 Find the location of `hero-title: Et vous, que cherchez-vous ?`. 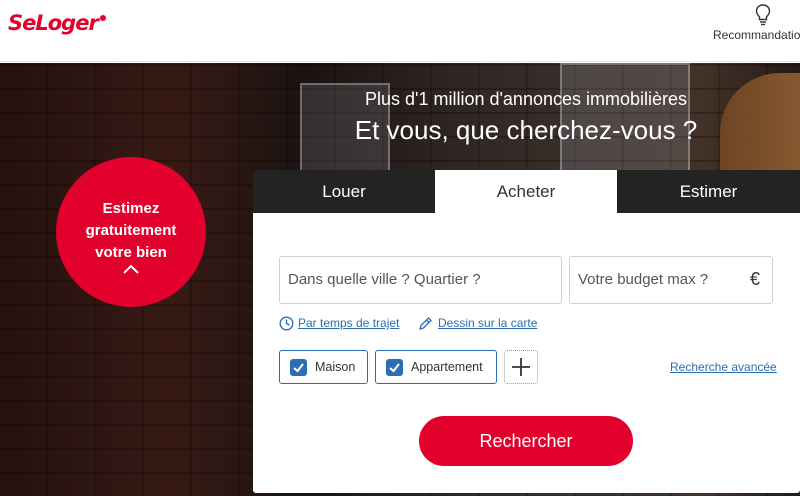

hero-title: Et vous, que cherchez-vous ? is located at coordinates (526, 130).